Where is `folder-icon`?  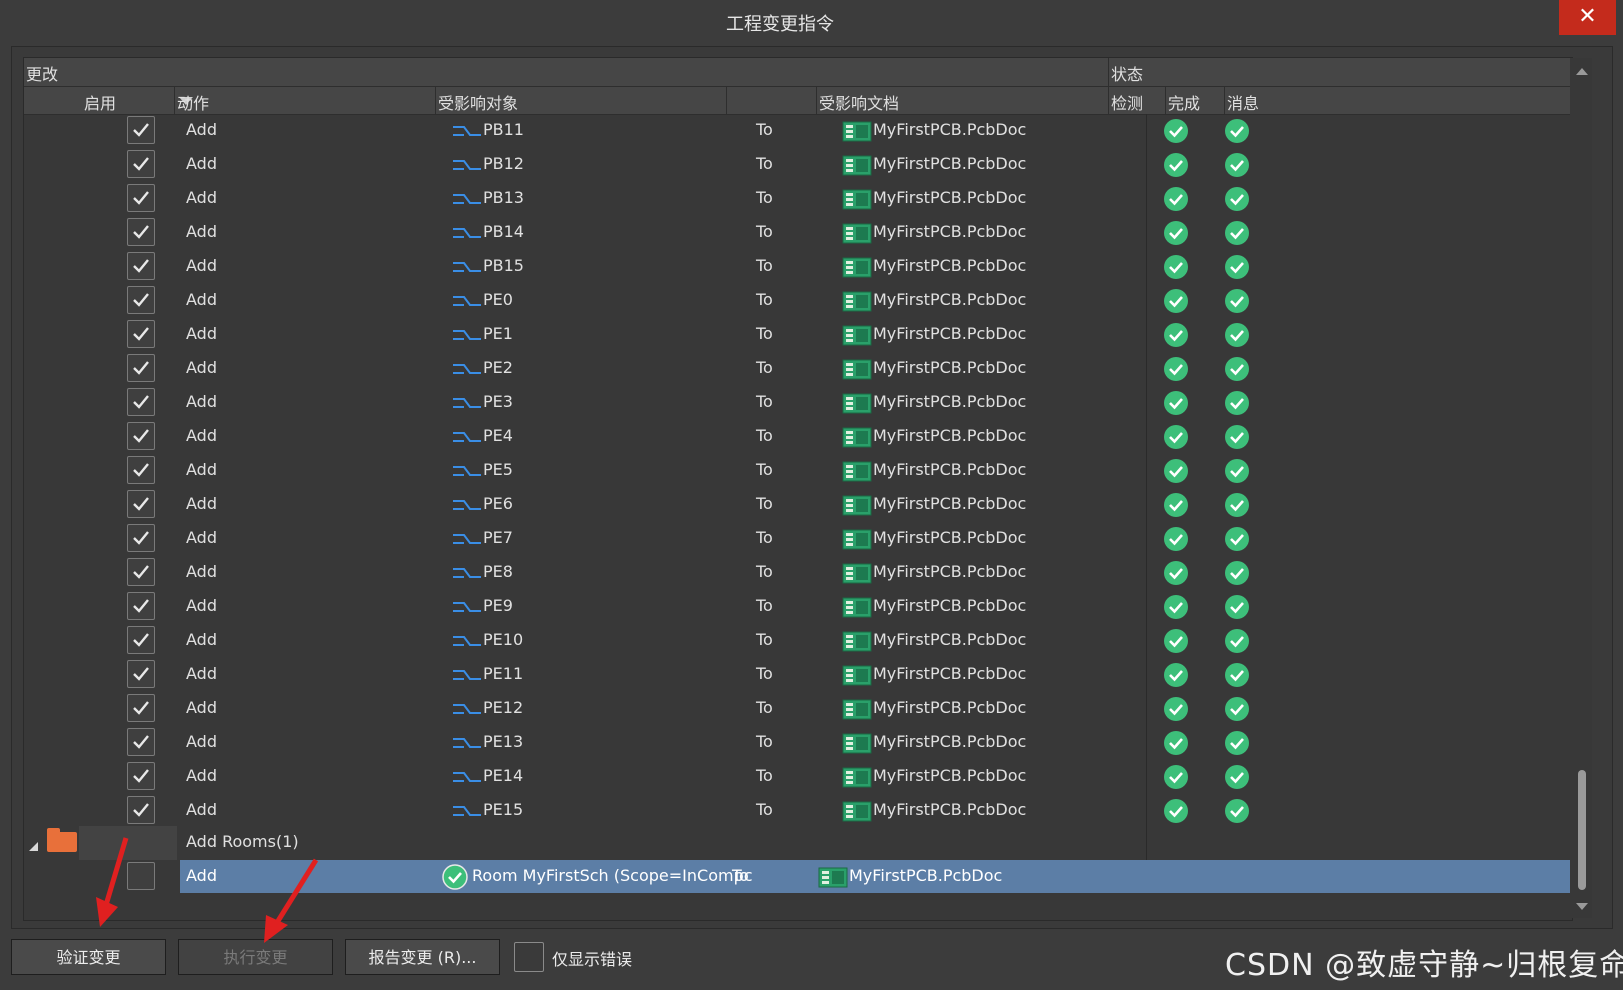 folder-icon is located at coordinates (62, 842).